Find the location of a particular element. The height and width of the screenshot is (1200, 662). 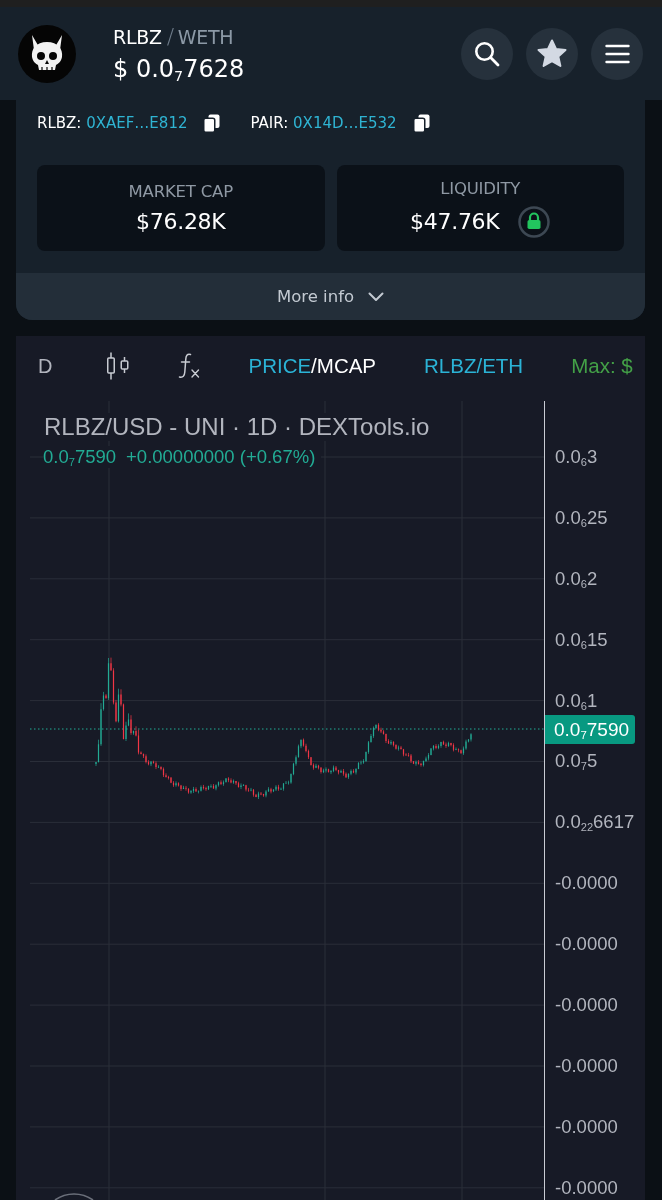

mode-option: MCAP is located at coordinates (346, 366).